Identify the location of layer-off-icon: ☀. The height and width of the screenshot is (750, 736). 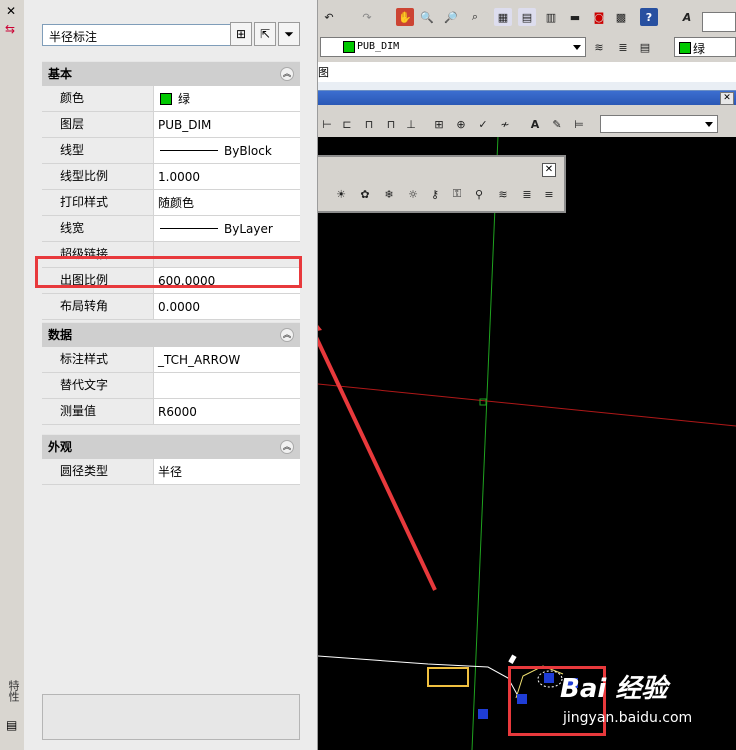
(341, 194).